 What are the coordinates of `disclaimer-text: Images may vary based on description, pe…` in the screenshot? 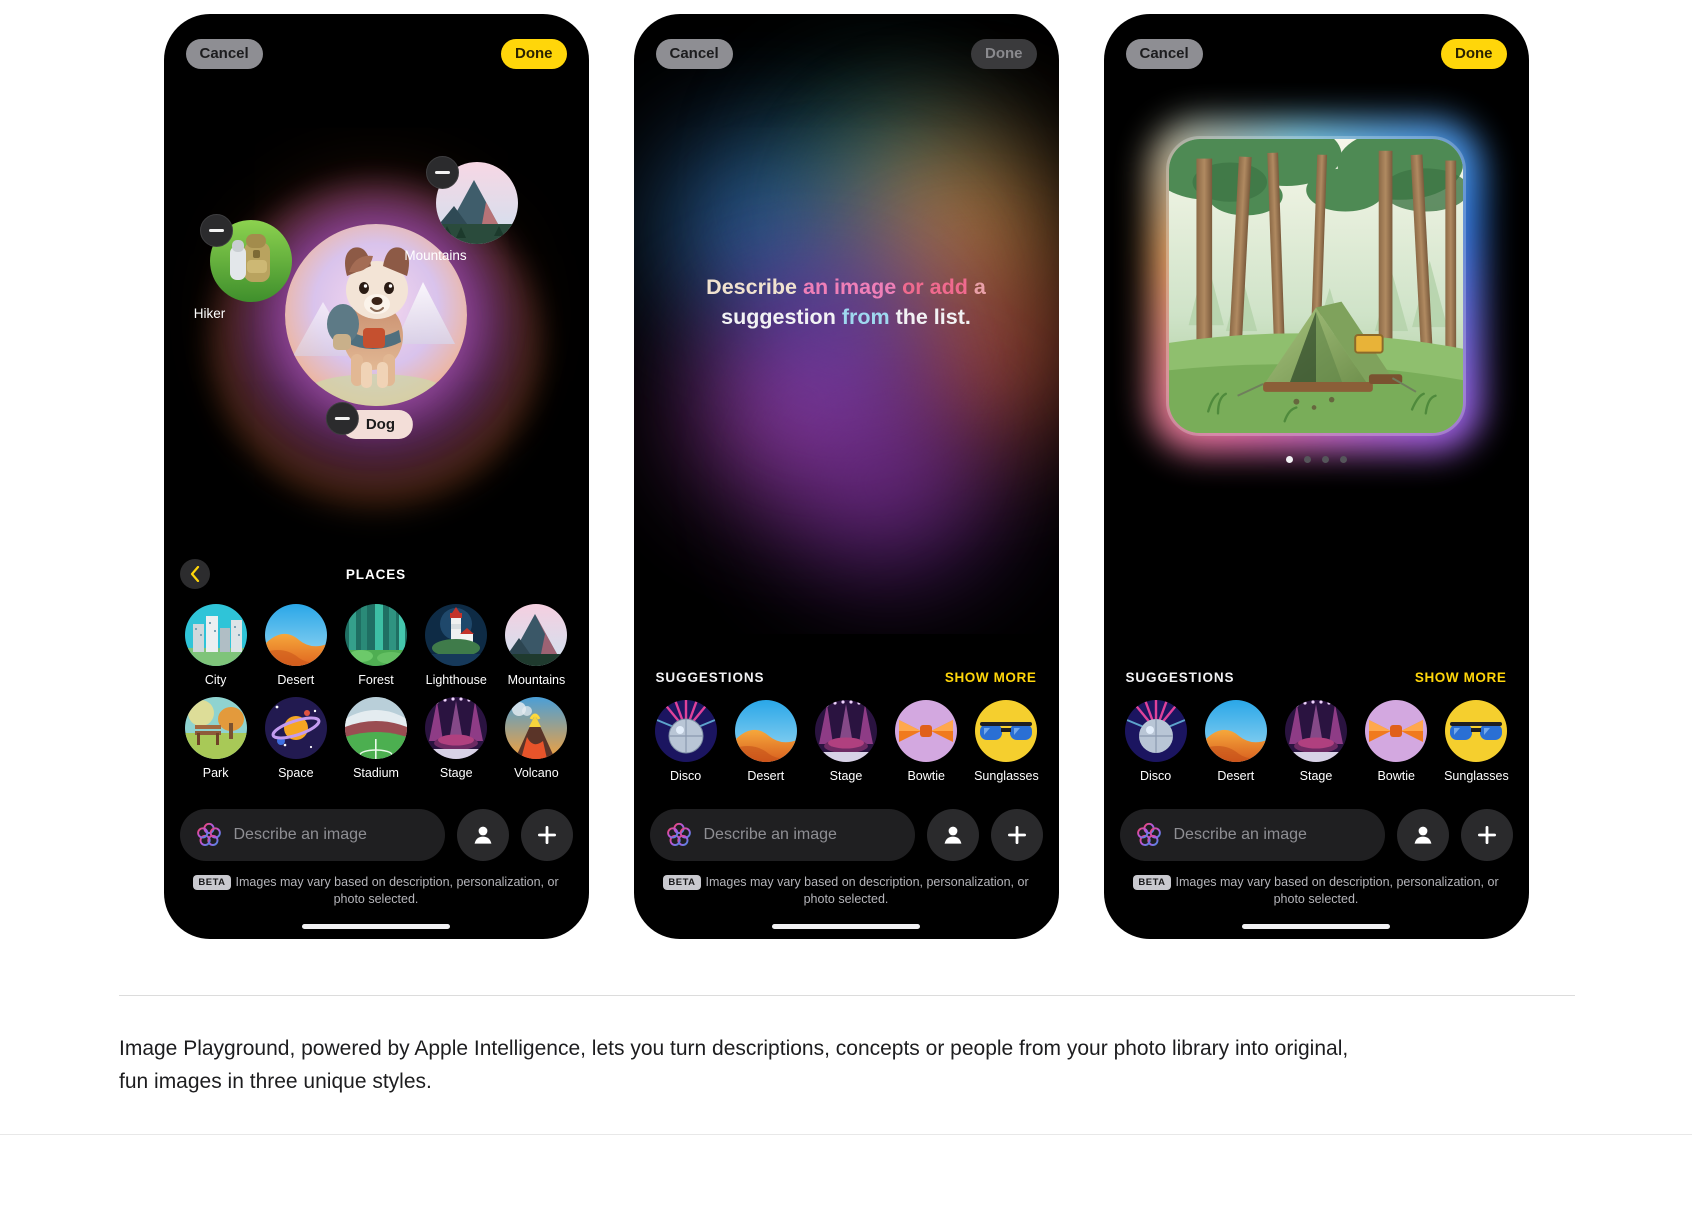 It's located at (1337, 890).